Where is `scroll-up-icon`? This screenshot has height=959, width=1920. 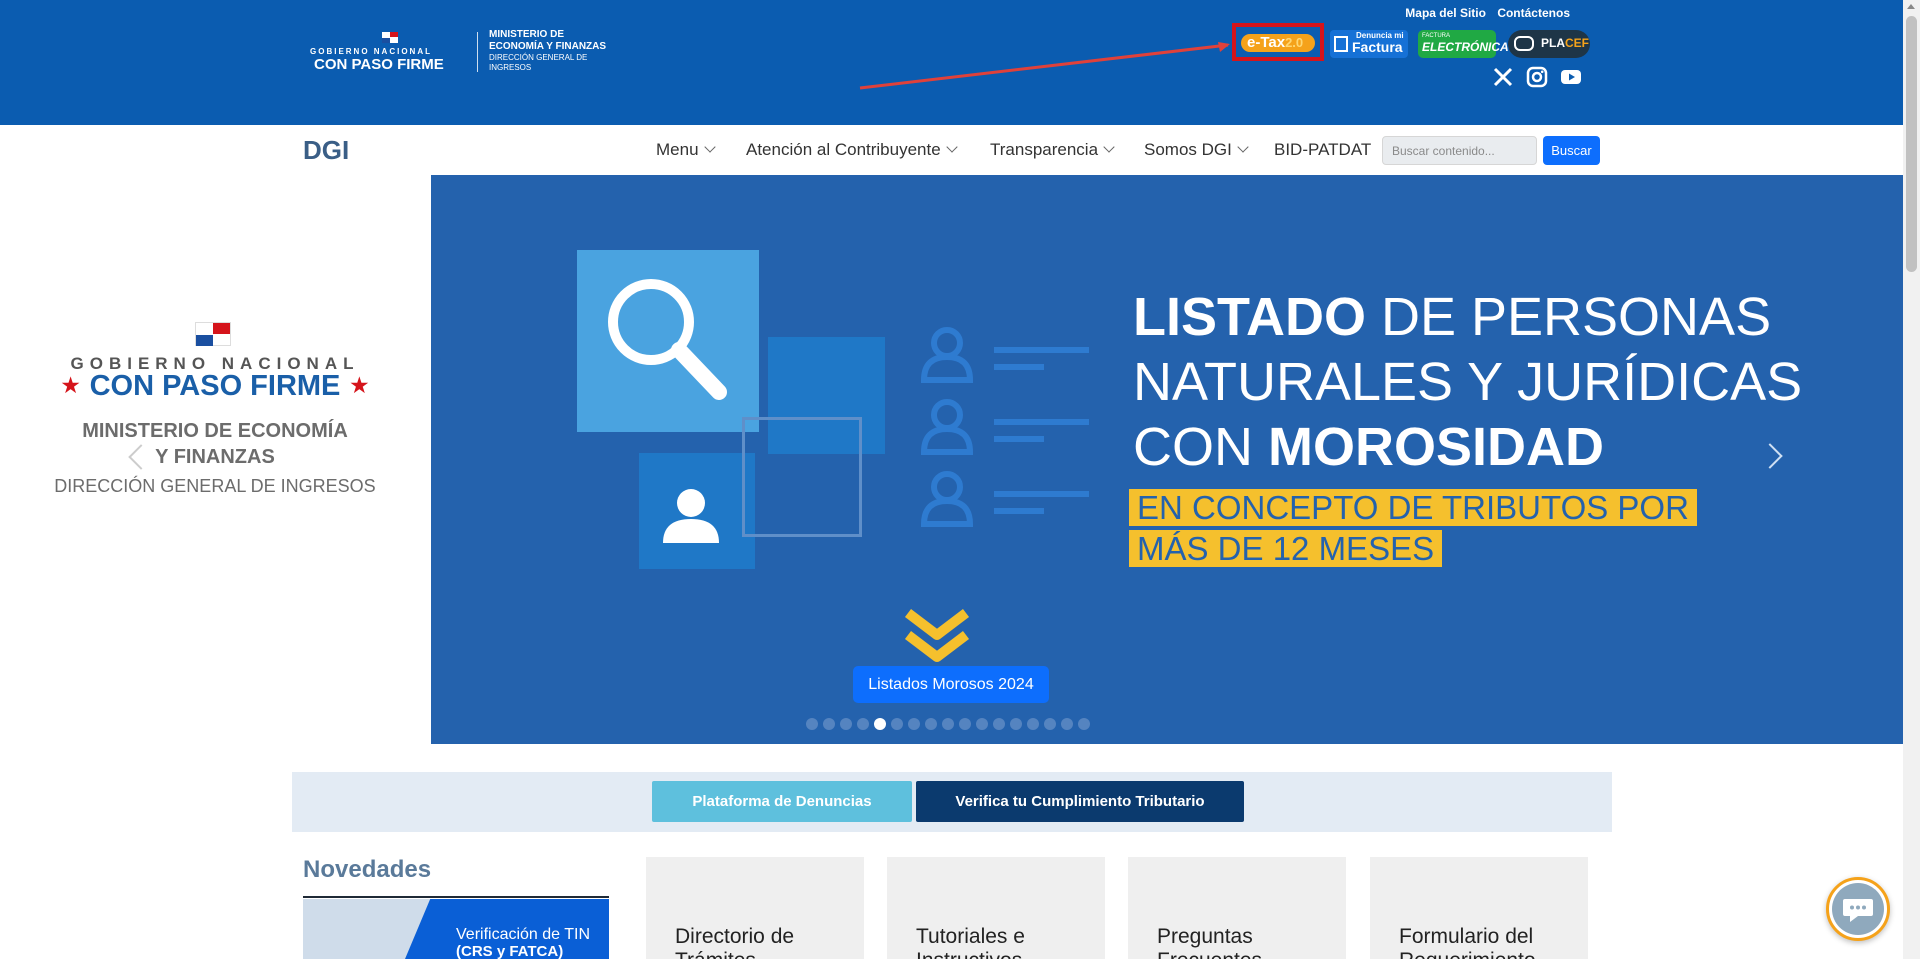 scroll-up-icon is located at coordinates (1911, 6).